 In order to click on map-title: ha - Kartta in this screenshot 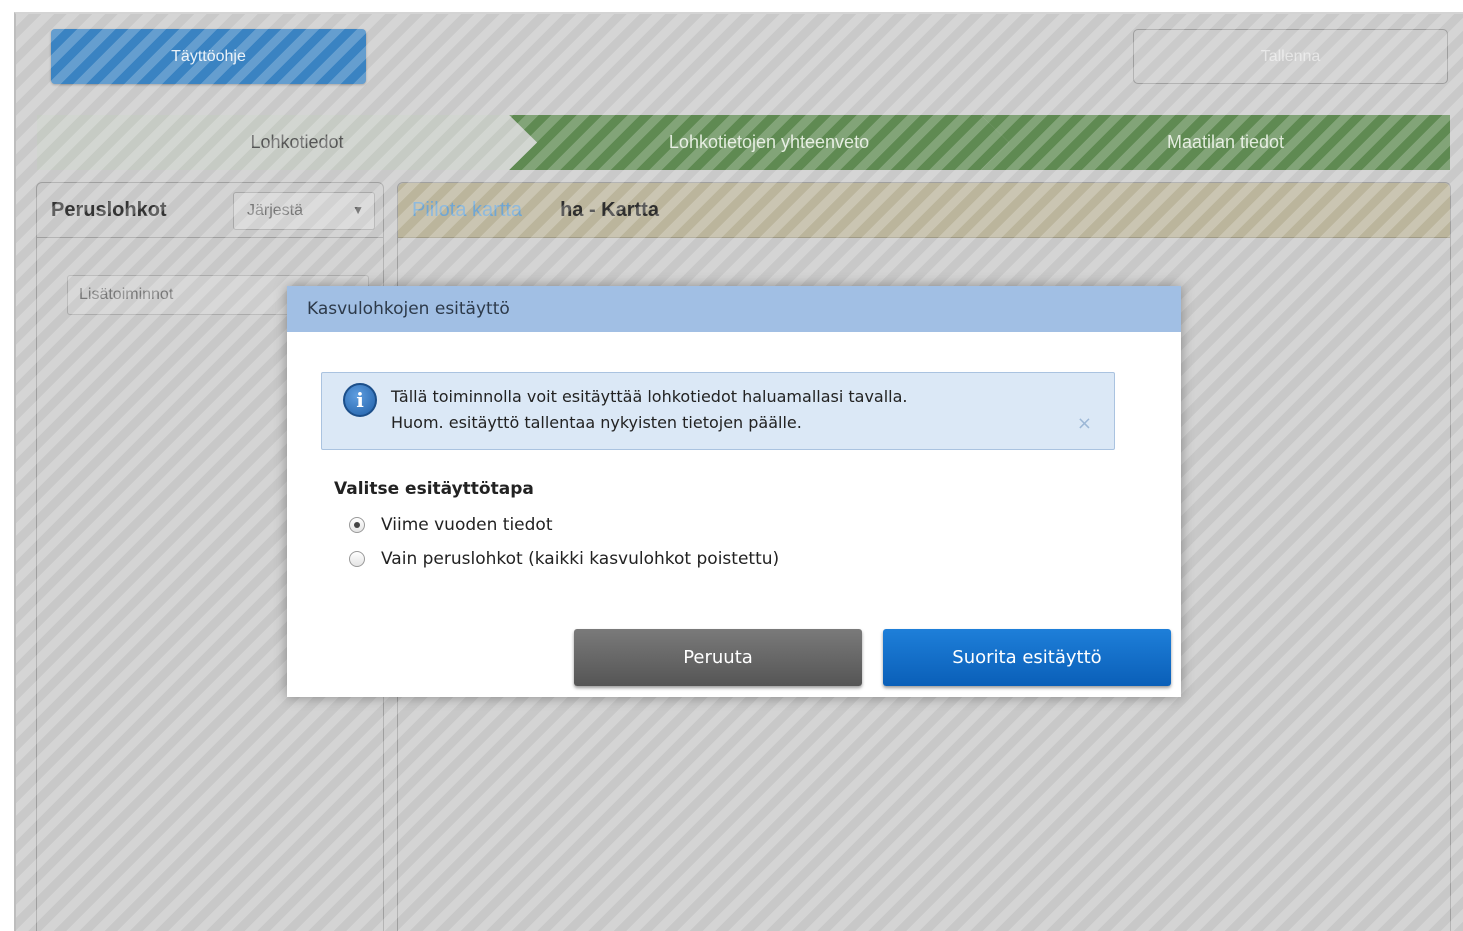, I will do `click(609, 209)`.